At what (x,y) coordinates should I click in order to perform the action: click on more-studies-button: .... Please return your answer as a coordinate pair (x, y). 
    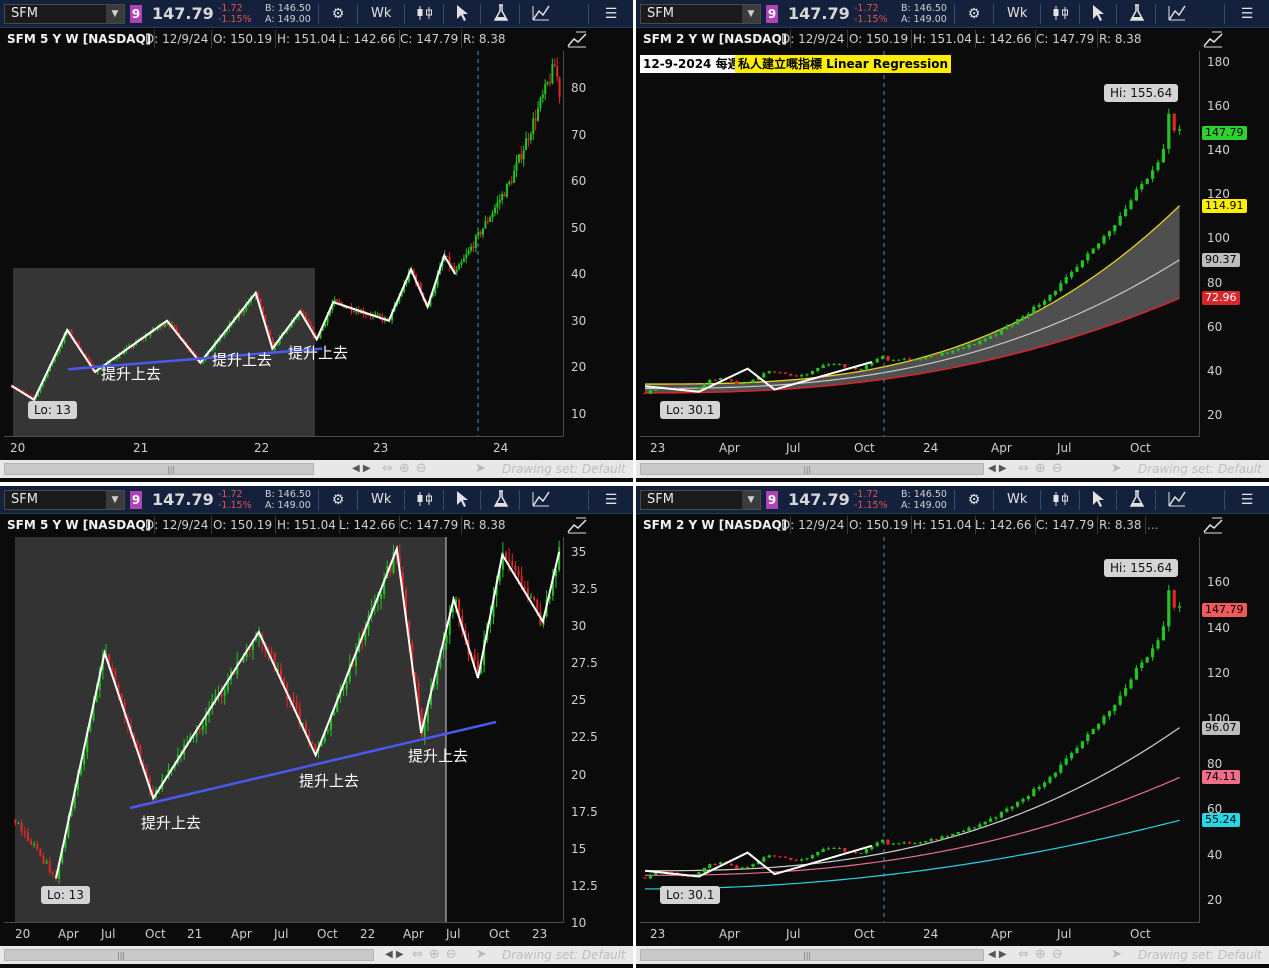
    Looking at the image, I should click on (1152, 525).